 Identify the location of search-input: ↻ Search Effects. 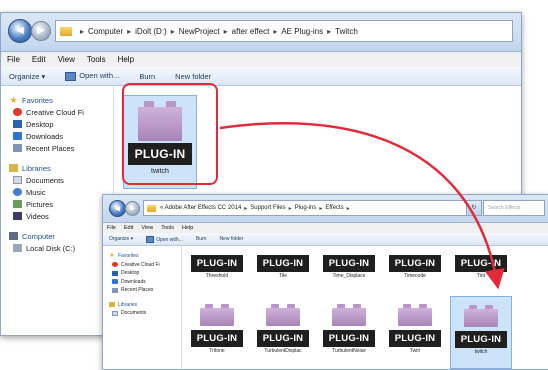
(505, 208).